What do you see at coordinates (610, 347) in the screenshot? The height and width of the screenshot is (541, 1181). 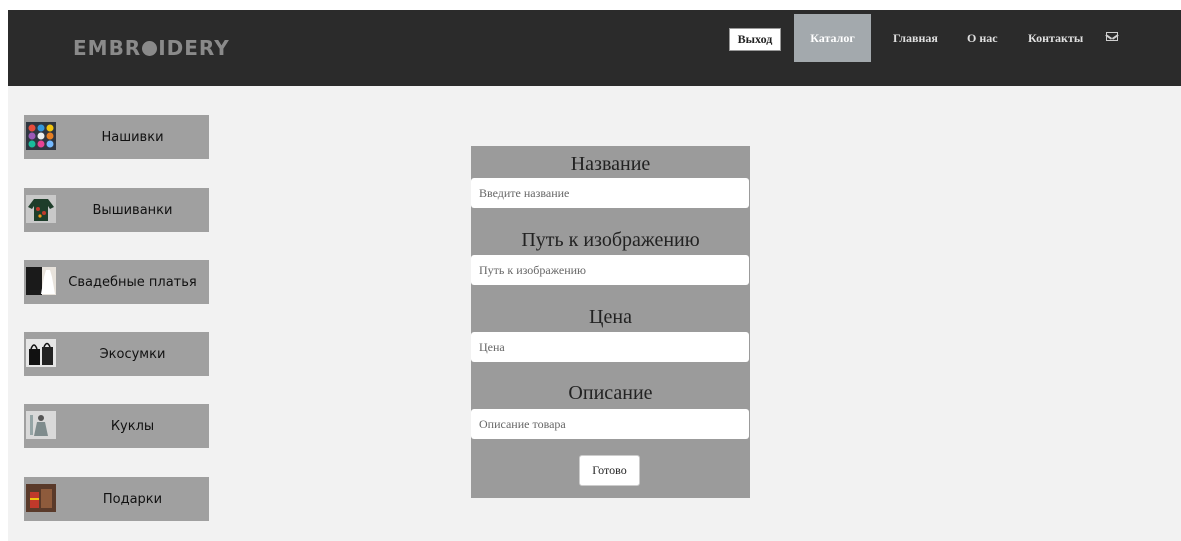 I see `price-input` at bounding box center [610, 347].